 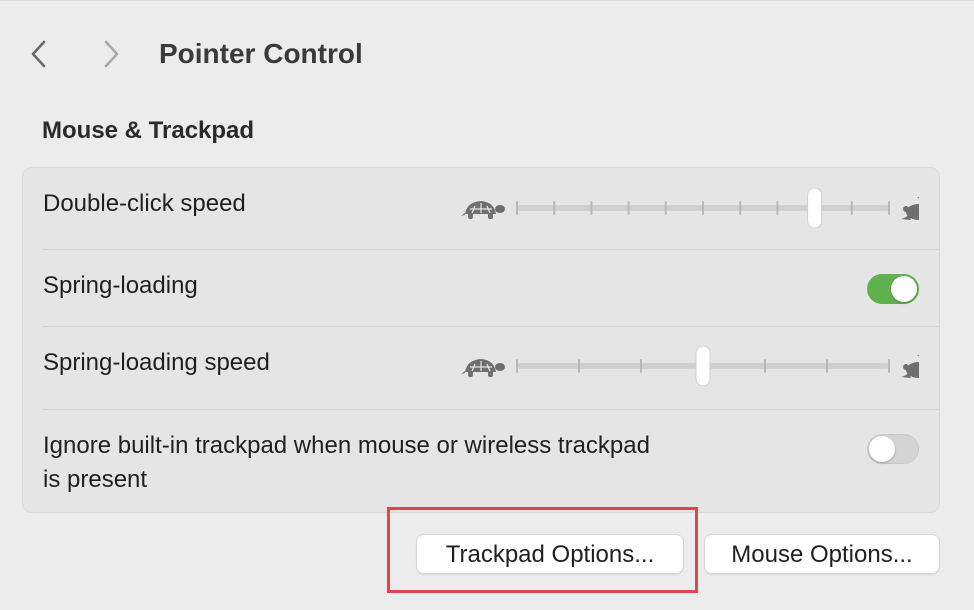 What do you see at coordinates (144, 203) in the screenshot?
I see `double-click-speed-label: Double-click speed` at bounding box center [144, 203].